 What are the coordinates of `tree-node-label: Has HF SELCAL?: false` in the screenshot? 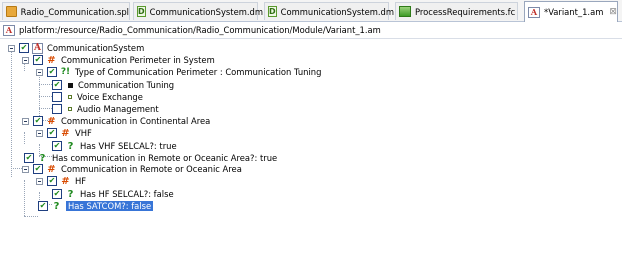 It's located at (127, 194).